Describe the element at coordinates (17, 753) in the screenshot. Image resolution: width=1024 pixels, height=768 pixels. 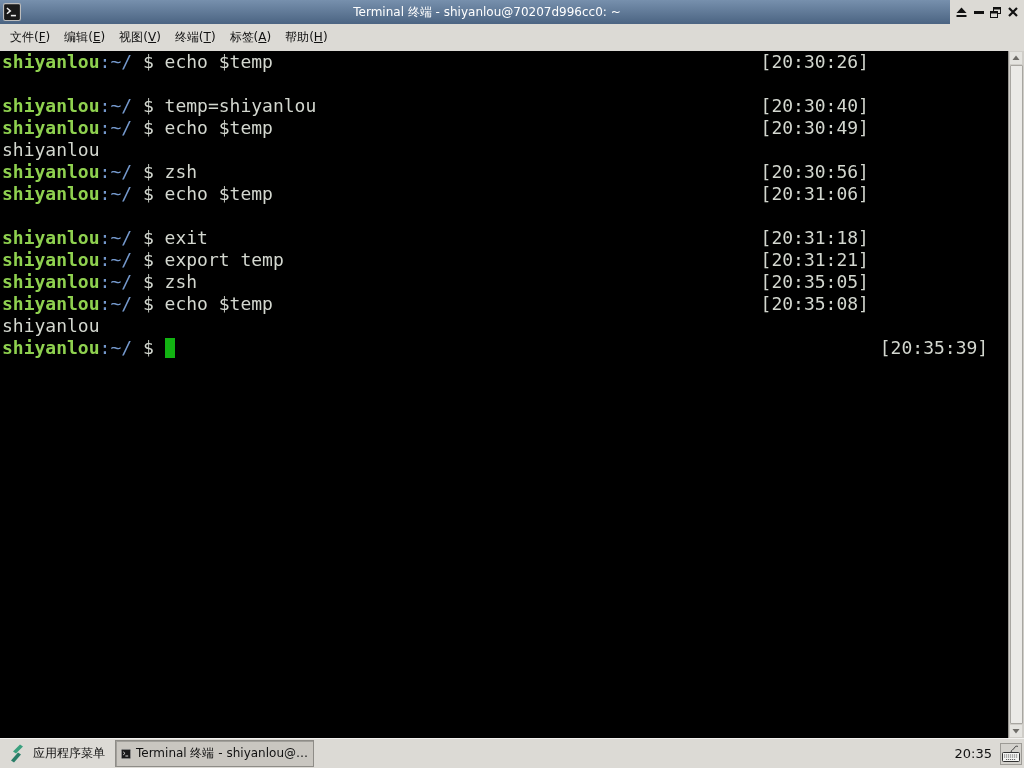
I see `leaf-icon` at that location.